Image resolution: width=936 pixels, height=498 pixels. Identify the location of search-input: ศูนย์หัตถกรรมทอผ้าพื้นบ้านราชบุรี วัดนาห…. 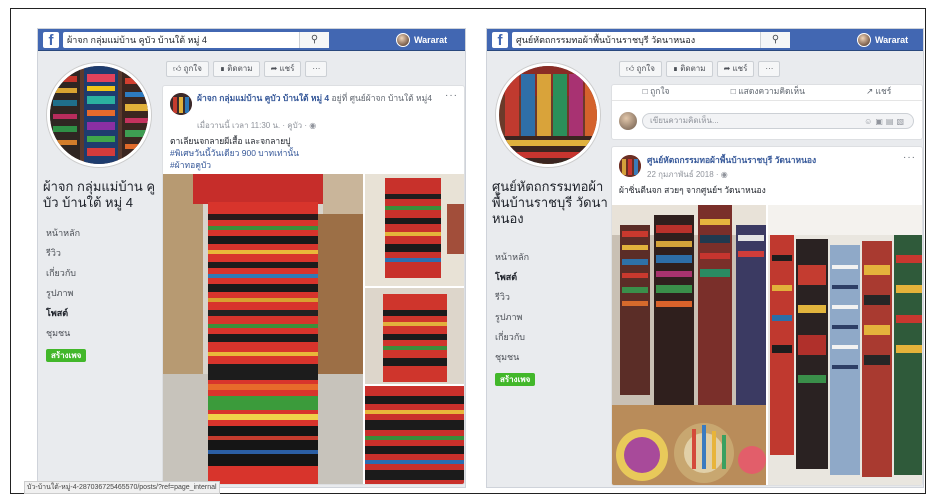
(636, 40).